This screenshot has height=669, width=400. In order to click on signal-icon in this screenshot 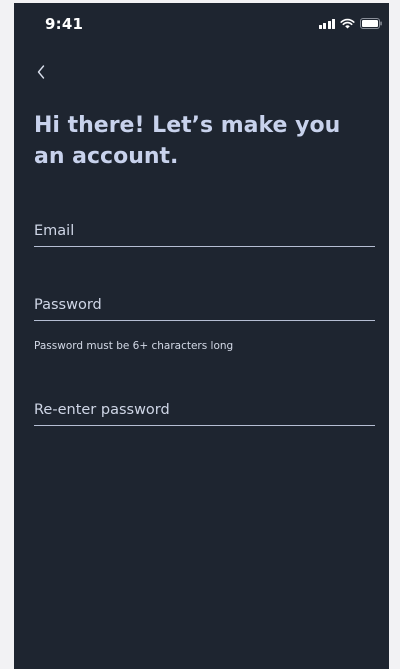, I will do `click(326, 23)`.